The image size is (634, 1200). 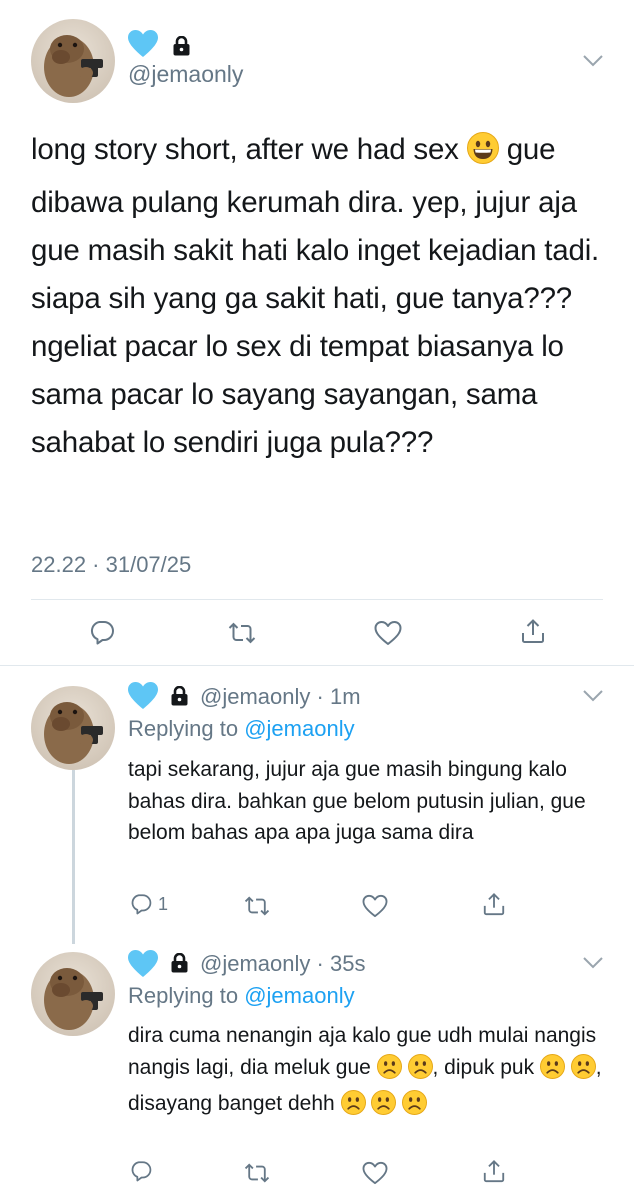 What do you see at coordinates (347, 963) in the screenshot?
I see `reply-time: 35s` at bounding box center [347, 963].